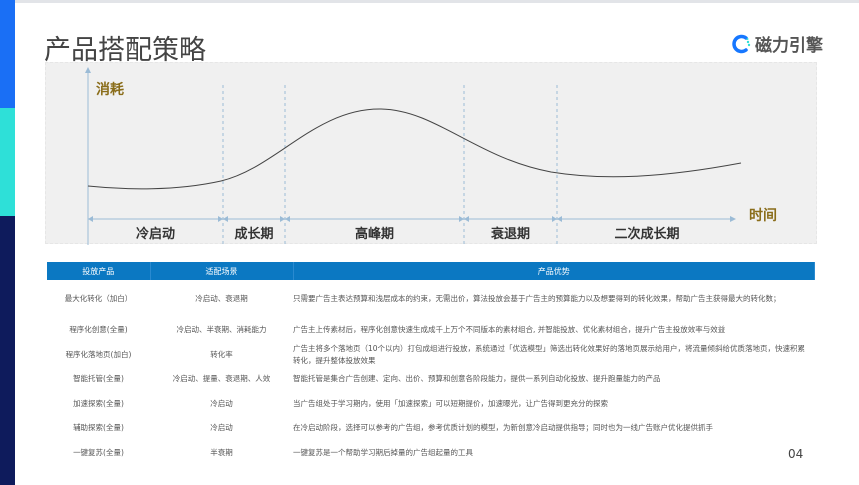 The width and height of the screenshot is (859, 485). I want to click on accent-bar-blue, so click(7, 54).